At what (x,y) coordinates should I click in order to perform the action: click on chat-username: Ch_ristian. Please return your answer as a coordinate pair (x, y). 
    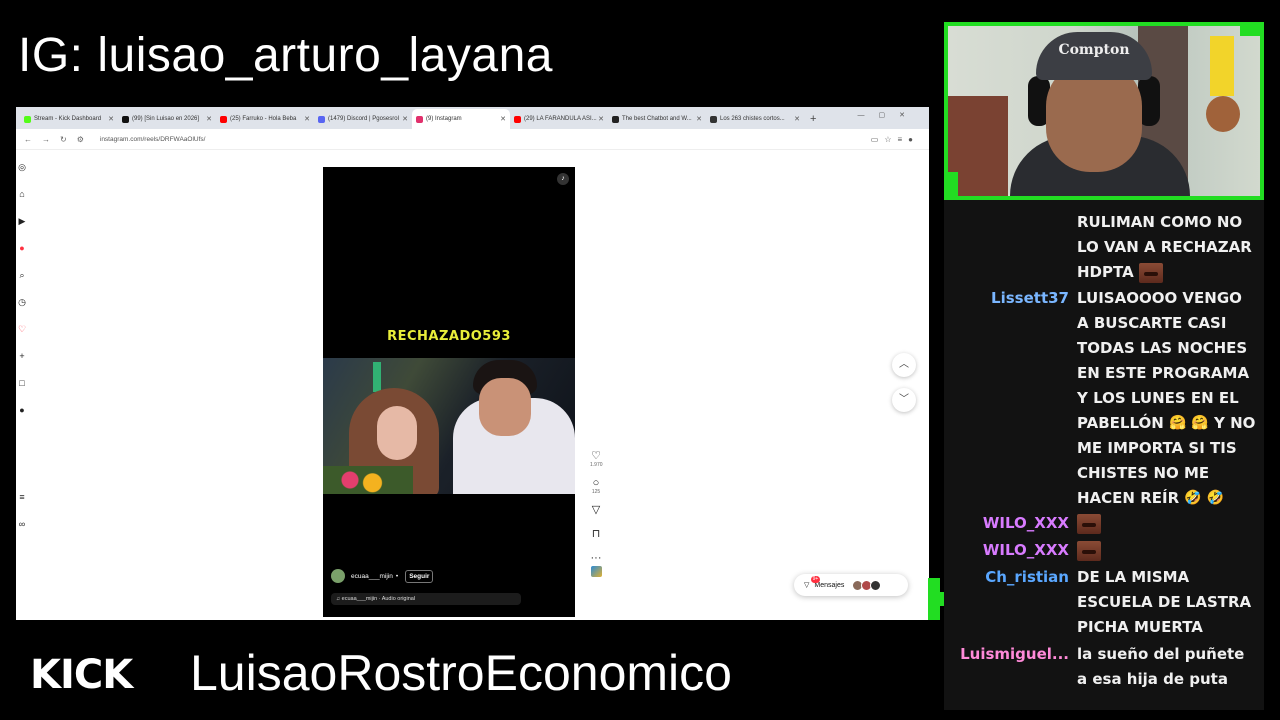
    Looking at the image, I should click on (1006, 577).